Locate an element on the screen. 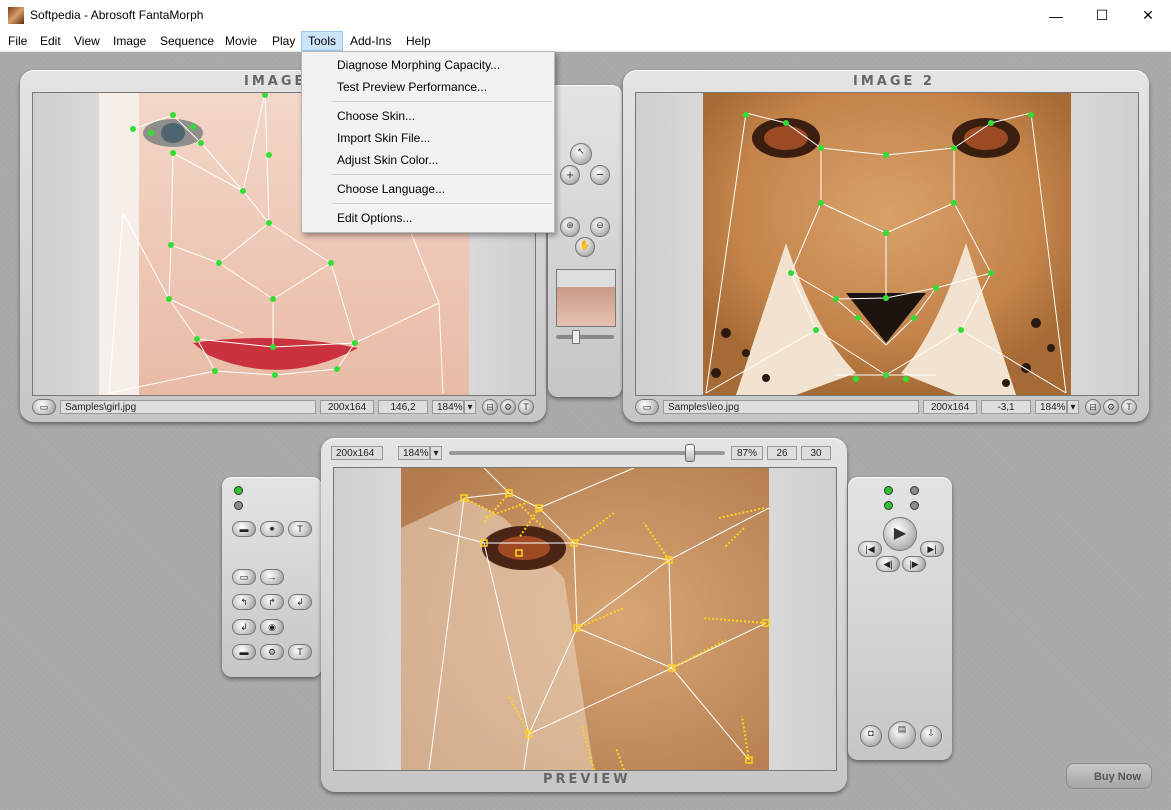  menu-tools: Tools is located at coordinates (322, 41).